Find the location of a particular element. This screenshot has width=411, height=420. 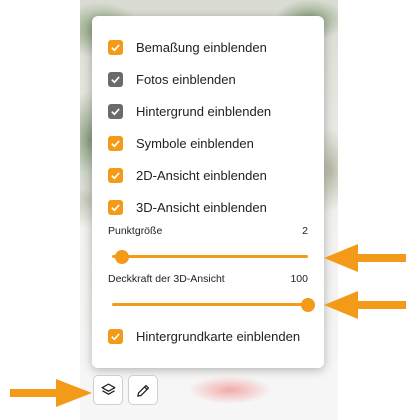

option-dimensions: Bemaßung einblenden is located at coordinates (187, 47).